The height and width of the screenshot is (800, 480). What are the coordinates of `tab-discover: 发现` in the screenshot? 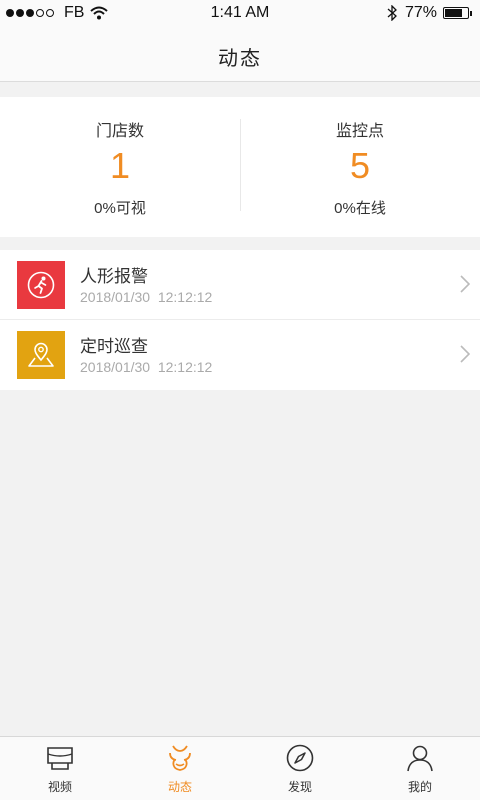 It's located at (300, 768).